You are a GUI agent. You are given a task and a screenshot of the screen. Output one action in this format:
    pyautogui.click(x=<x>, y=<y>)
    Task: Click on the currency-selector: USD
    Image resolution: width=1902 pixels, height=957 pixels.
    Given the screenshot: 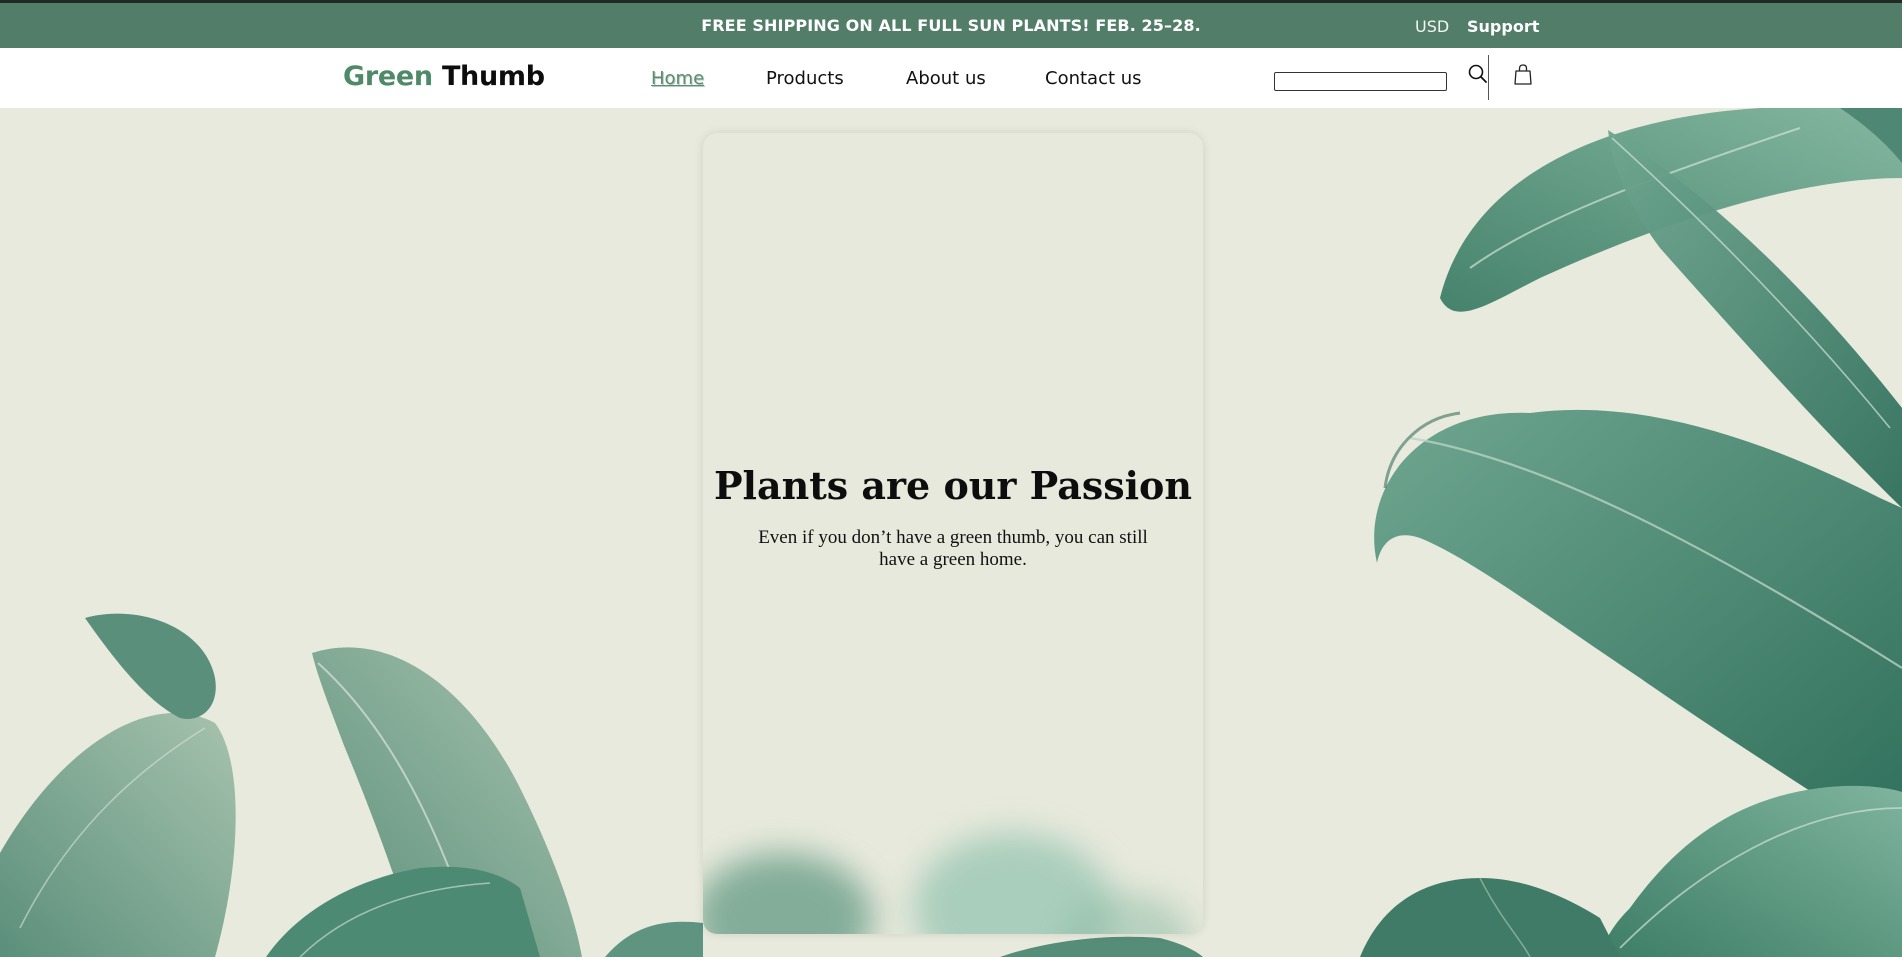 What is the action you would take?
    pyautogui.click(x=1432, y=26)
    